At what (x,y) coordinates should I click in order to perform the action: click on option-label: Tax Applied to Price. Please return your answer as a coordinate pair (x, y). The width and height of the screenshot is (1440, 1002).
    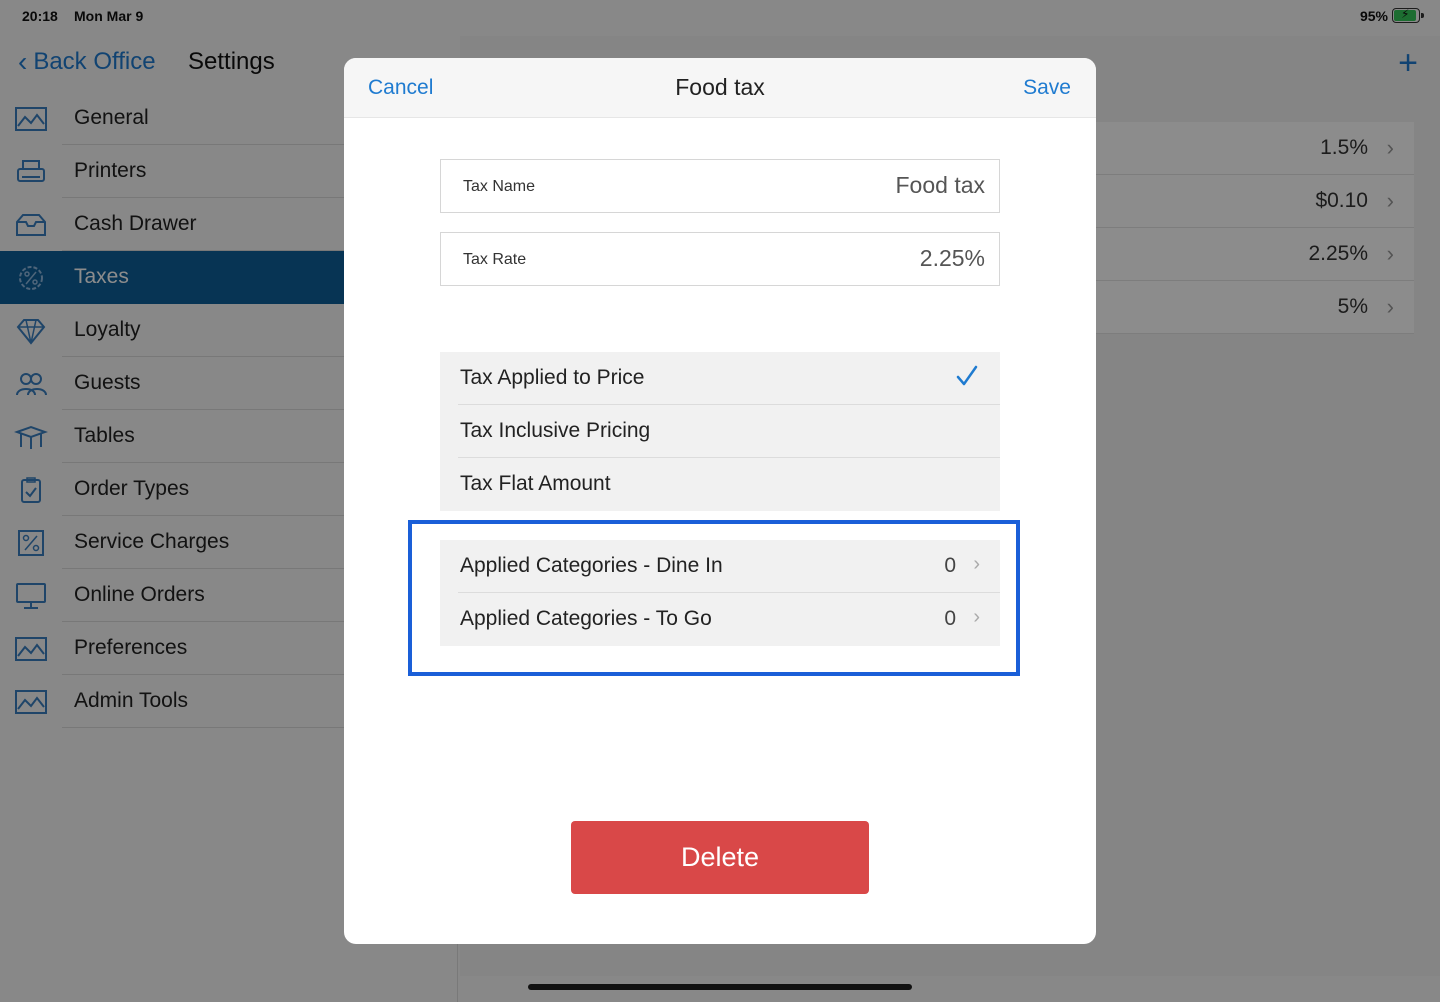
    Looking at the image, I should click on (552, 377).